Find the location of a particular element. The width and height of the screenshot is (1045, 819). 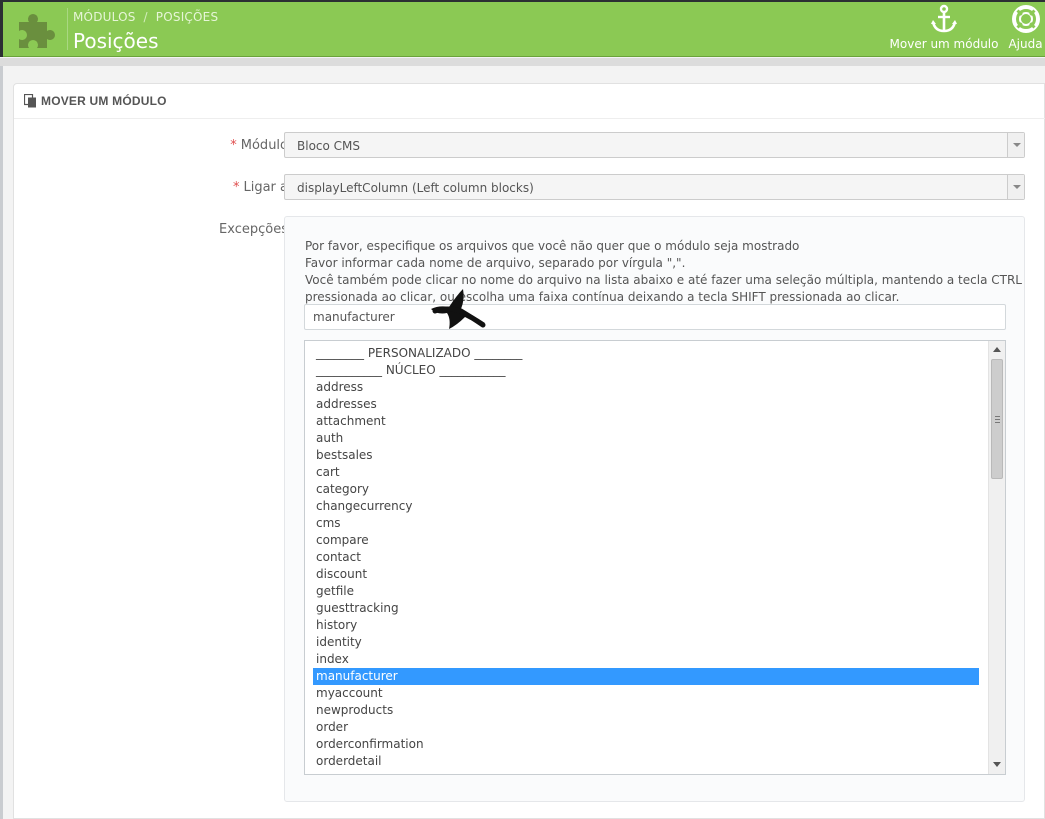

hook-label: * Ligar a is located at coordinates (188, 187).